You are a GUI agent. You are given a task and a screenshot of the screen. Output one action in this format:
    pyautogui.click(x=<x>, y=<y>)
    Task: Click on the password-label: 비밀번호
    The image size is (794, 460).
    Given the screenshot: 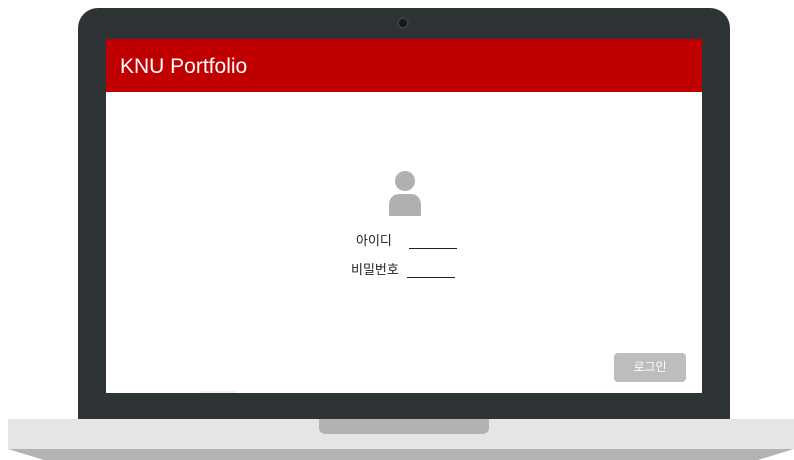 What is the action you would take?
    pyautogui.click(x=375, y=270)
    